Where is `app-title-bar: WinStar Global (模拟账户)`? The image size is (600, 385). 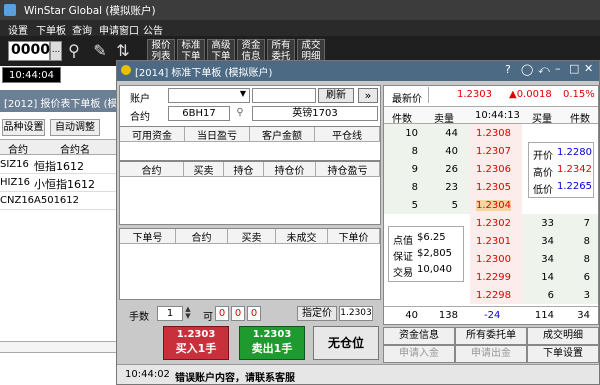
app-title-bar: WinStar Global (模拟账户) is located at coordinates (300, 10).